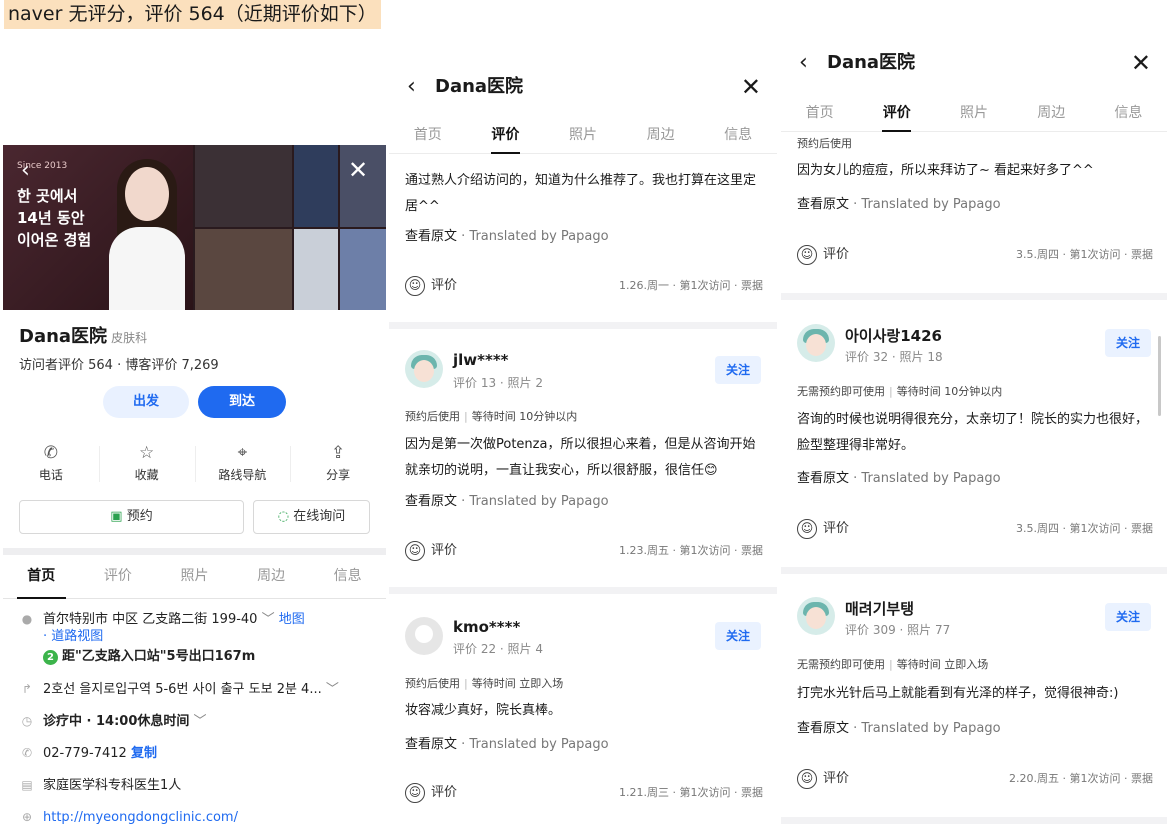  Describe the element at coordinates (113, 721) in the screenshot. I see `hours-row: ◷ 诊疗中 · 14:00休息时间 ﹀` at that location.